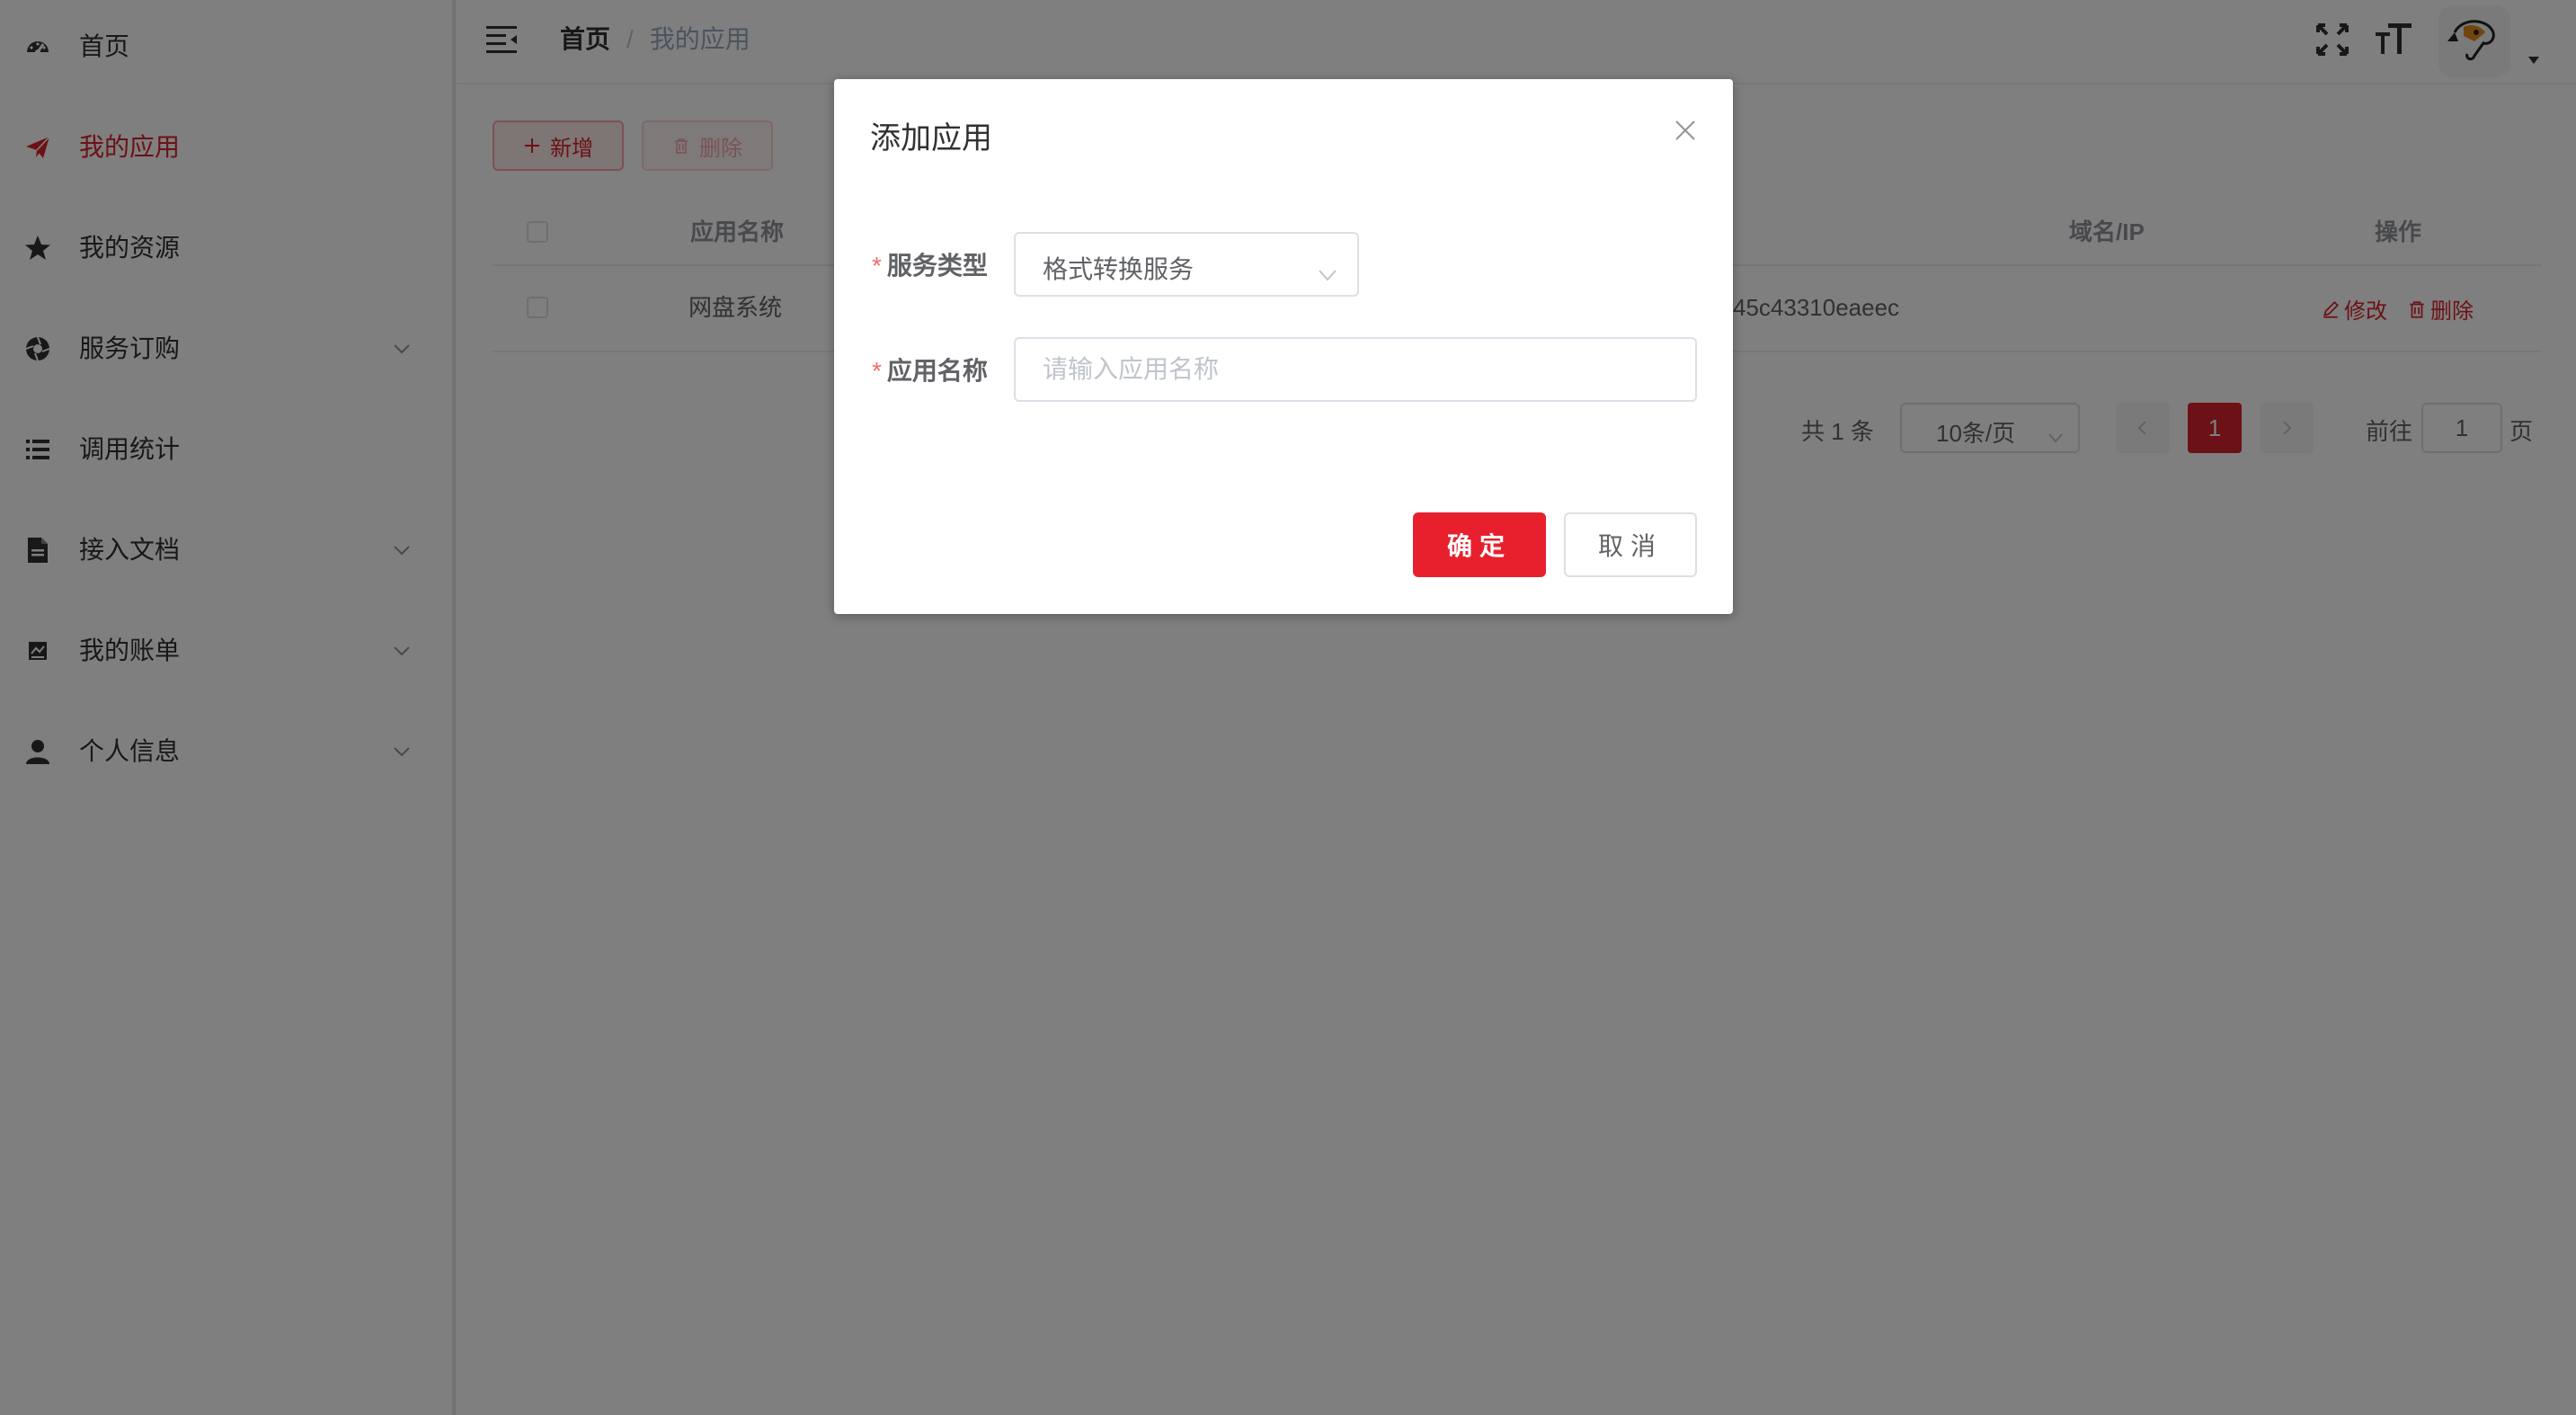  I want to click on confirm-button: 确定, so click(1479, 544).